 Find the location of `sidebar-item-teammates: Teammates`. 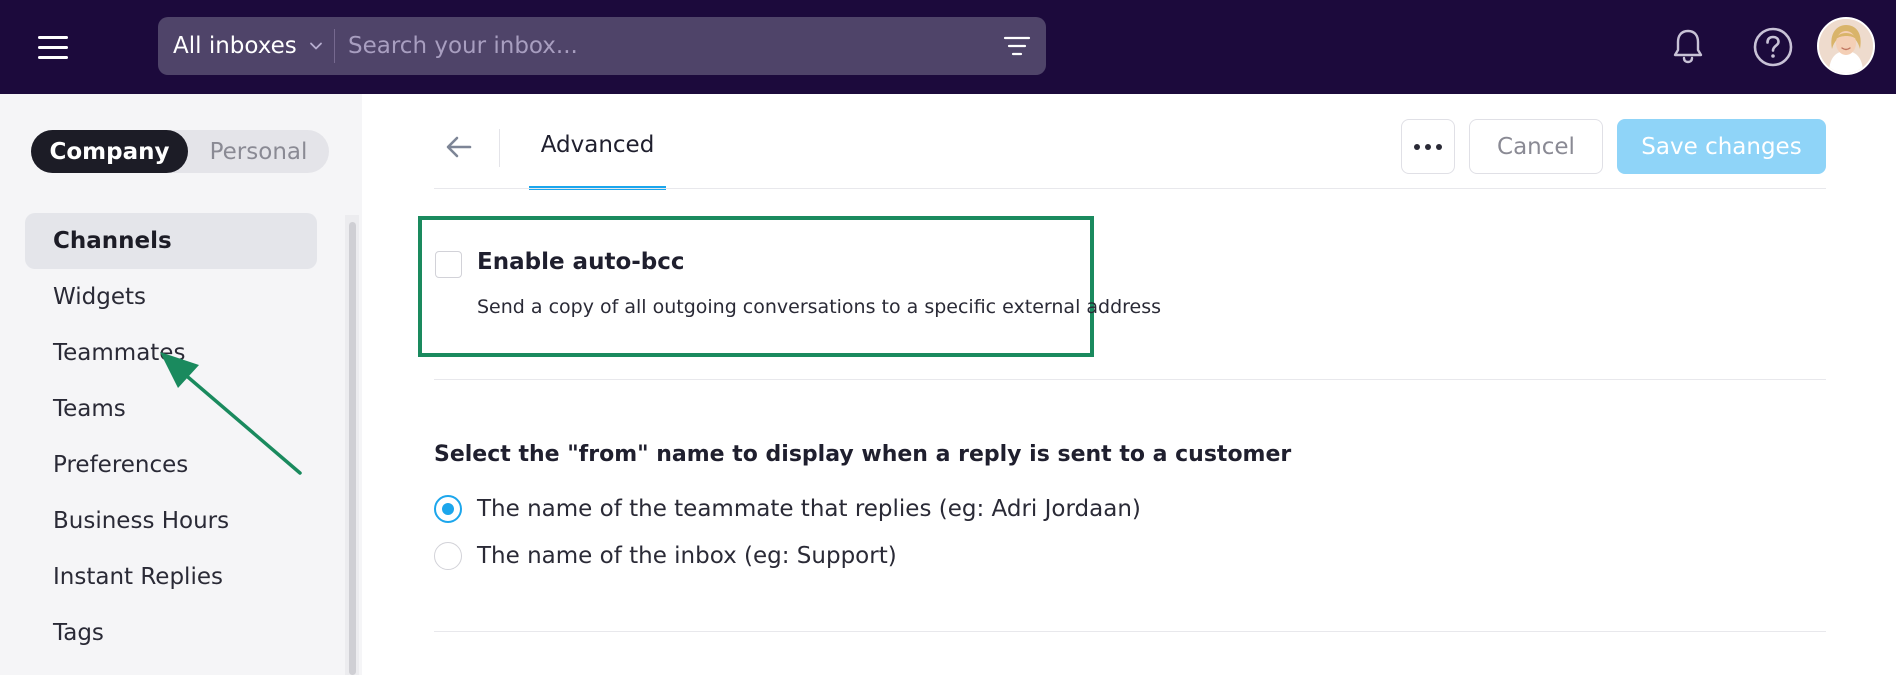

sidebar-item-teammates: Teammates is located at coordinates (171, 353).